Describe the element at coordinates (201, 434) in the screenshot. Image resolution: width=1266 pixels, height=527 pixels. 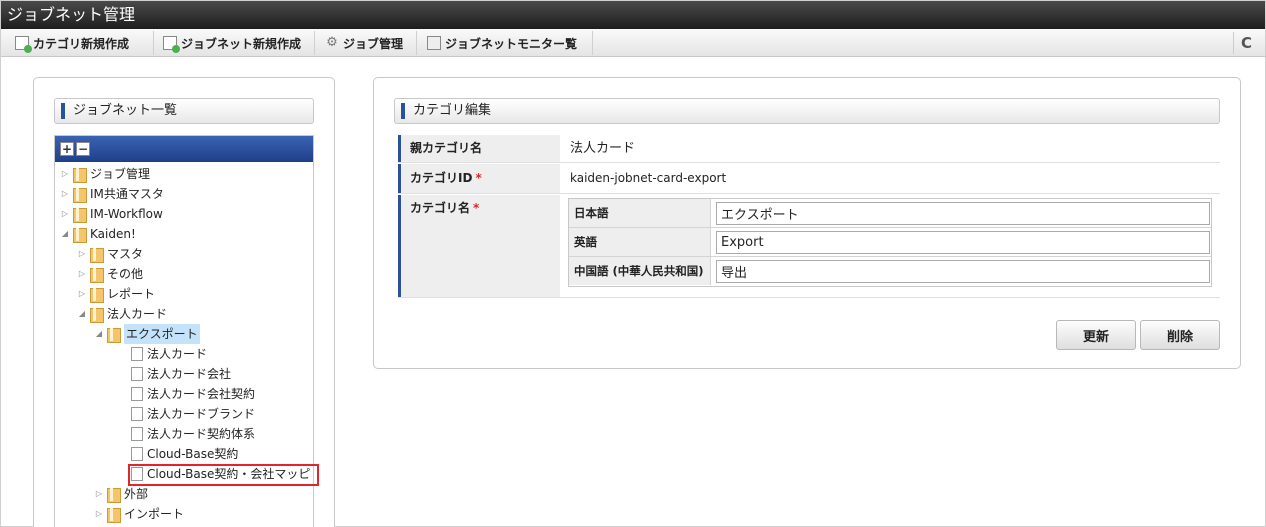
I see `tree-item-label: 法人カード契約体系` at that location.